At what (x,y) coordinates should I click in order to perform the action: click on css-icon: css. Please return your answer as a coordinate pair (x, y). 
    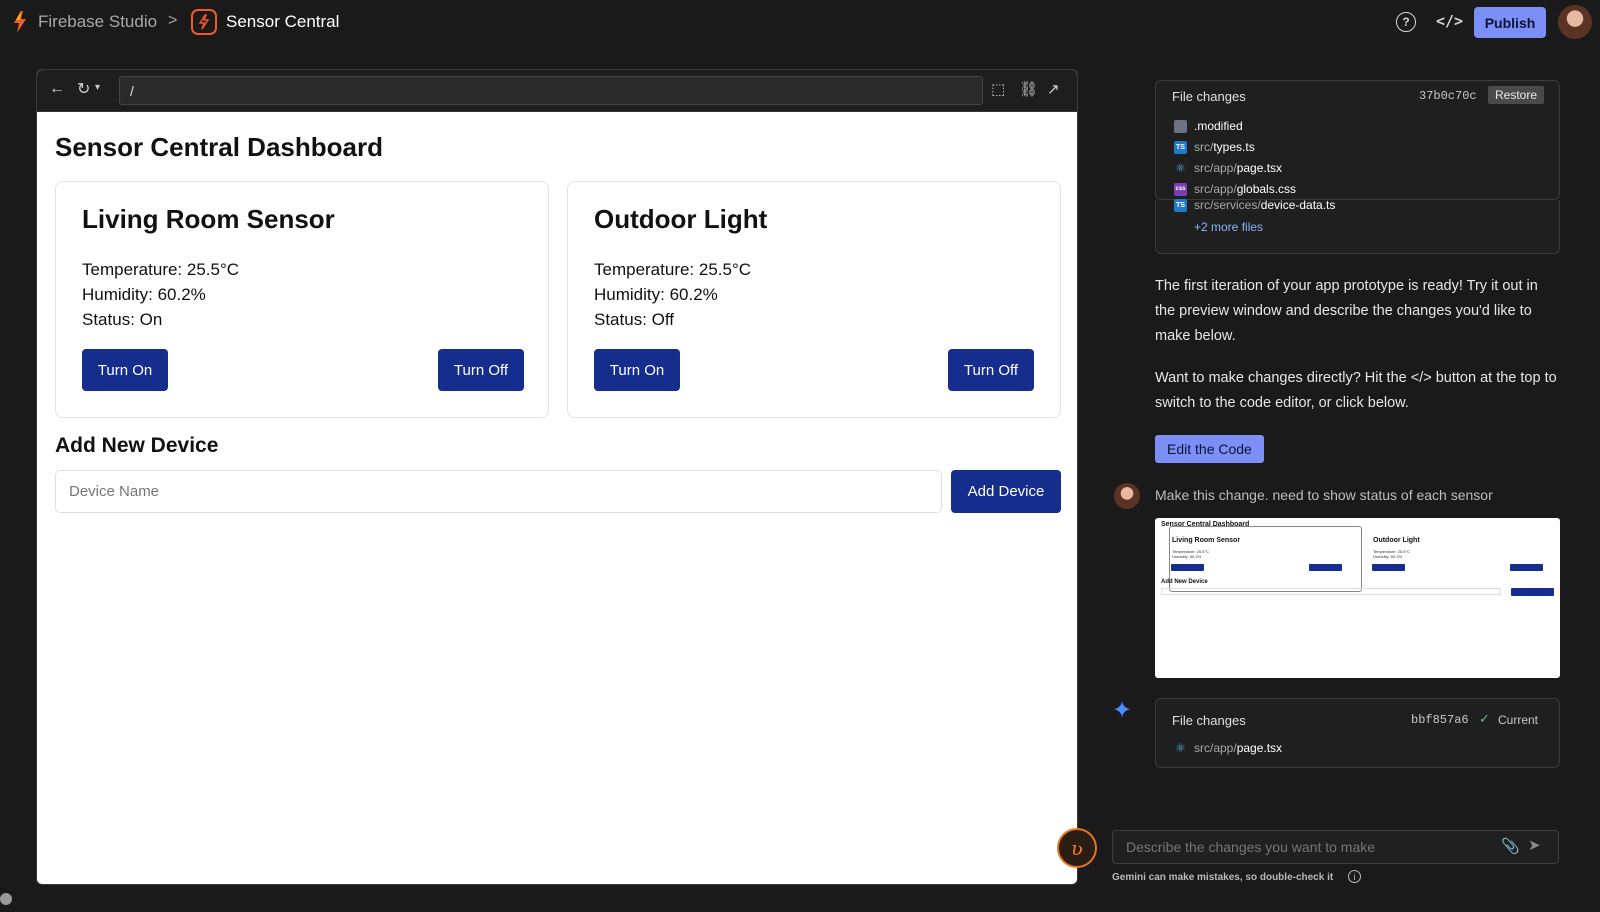
    Looking at the image, I should click on (1180, 189).